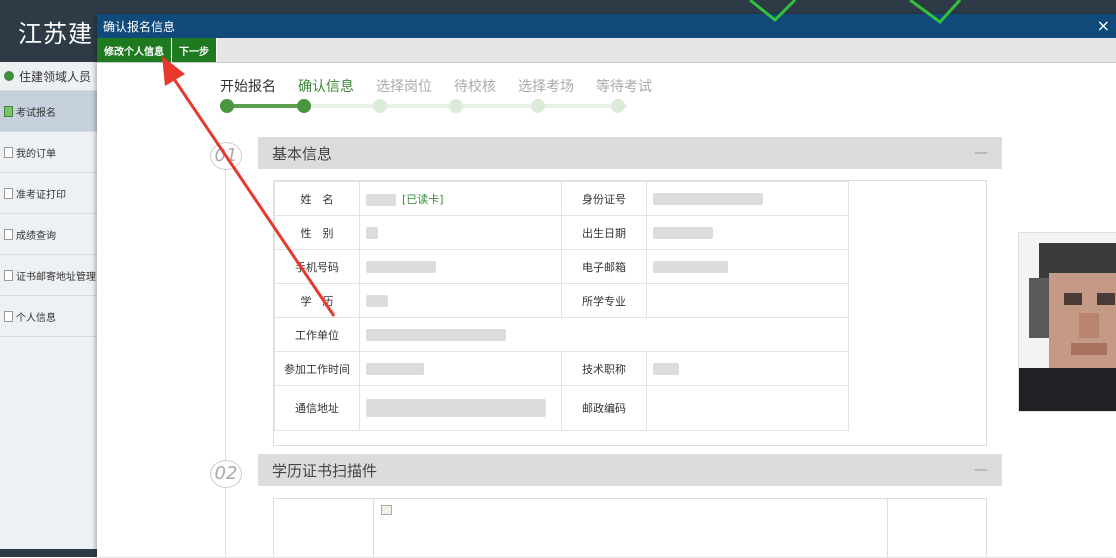 Image resolution: width=1116 pixels, height=558 pixels. What do you see at coordinates (423, 199) in the screenshot?
I see `read-card-tag: [已读卡]` at bounding box center [423, 199].